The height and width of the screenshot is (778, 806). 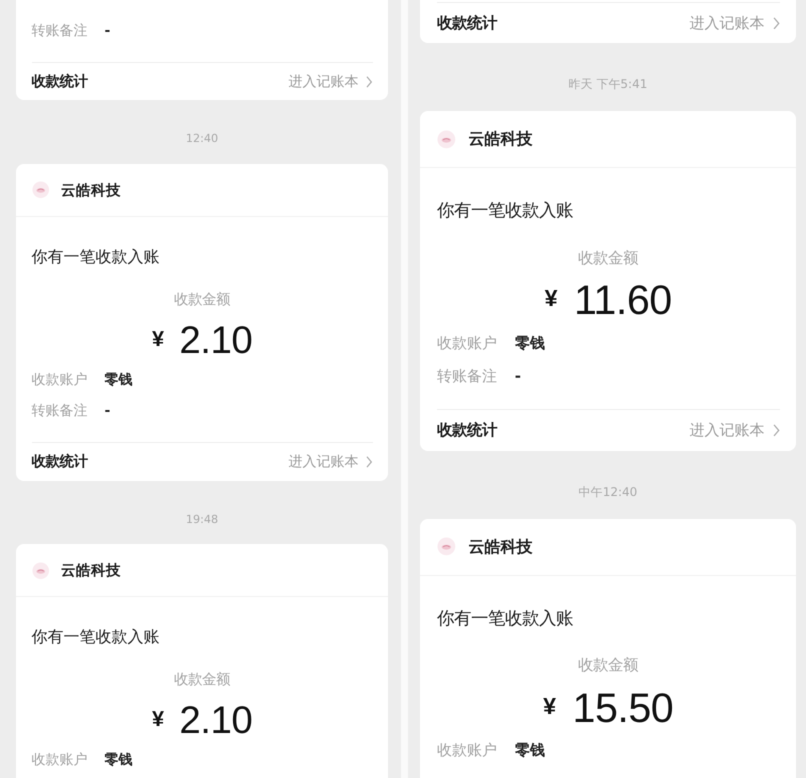 I want to click on timestamp: 昨天 下午5:41, so click(x=608, y=85).